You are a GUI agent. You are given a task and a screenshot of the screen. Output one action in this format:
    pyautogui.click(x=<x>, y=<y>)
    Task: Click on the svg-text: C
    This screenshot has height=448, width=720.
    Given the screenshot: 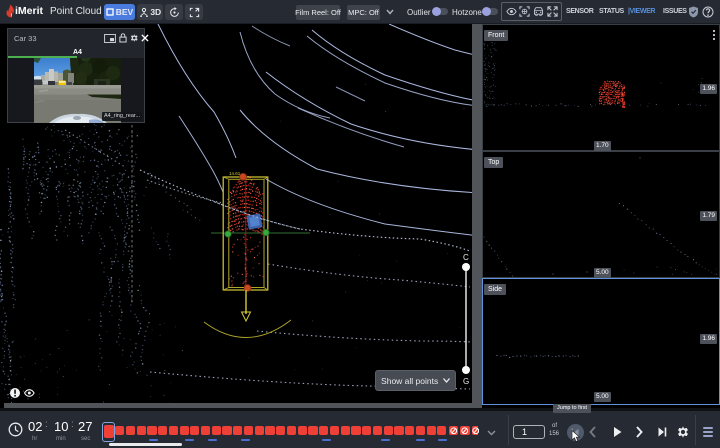 What is the action you would take?
    pyautogui.click(x=466, y=257)
    